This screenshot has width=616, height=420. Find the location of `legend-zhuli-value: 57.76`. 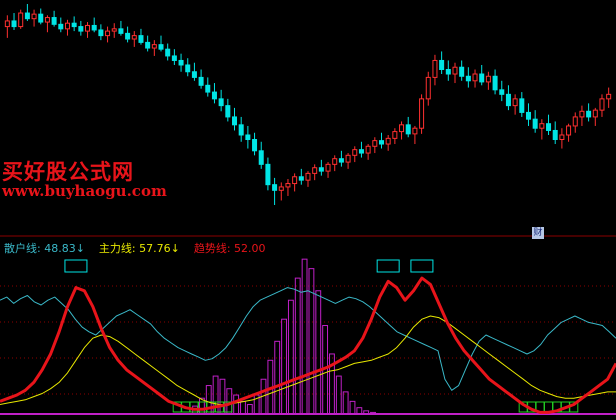

legend-zhuli-value: 57.76 is located at coordinates (155, 248).